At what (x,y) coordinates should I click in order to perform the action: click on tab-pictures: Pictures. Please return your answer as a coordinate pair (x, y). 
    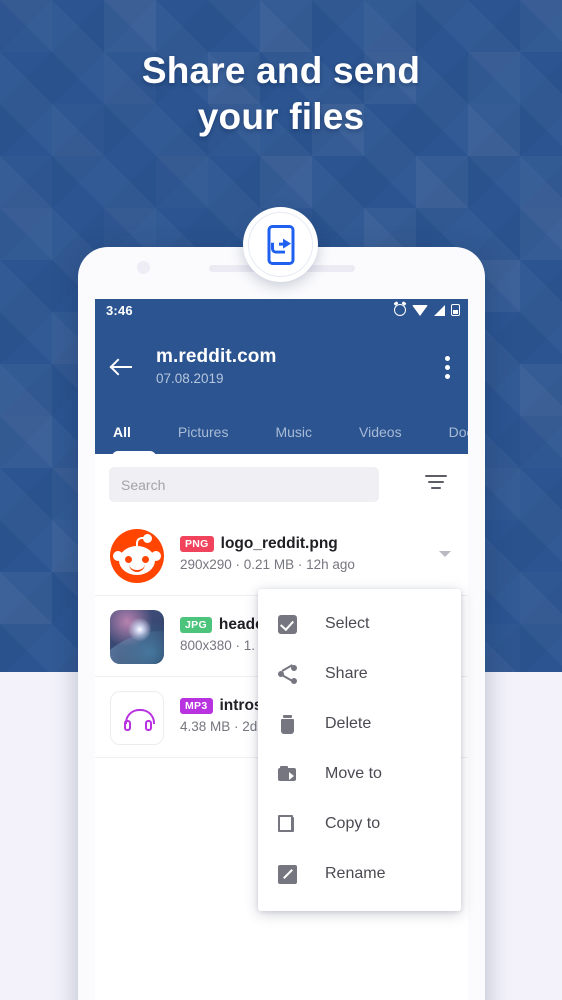
    Looking at the image, I should click on (203, 432).